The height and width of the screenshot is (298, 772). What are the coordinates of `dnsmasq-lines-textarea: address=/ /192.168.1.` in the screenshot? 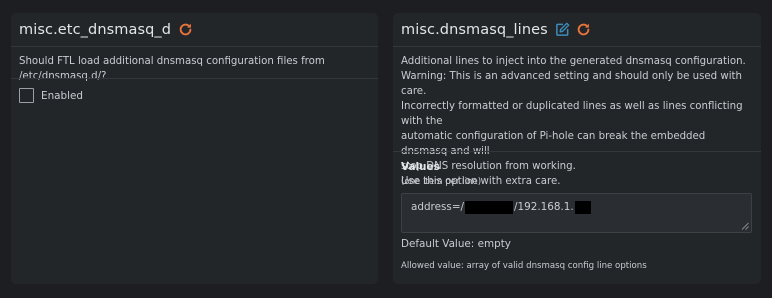 It's located at (576, 213).